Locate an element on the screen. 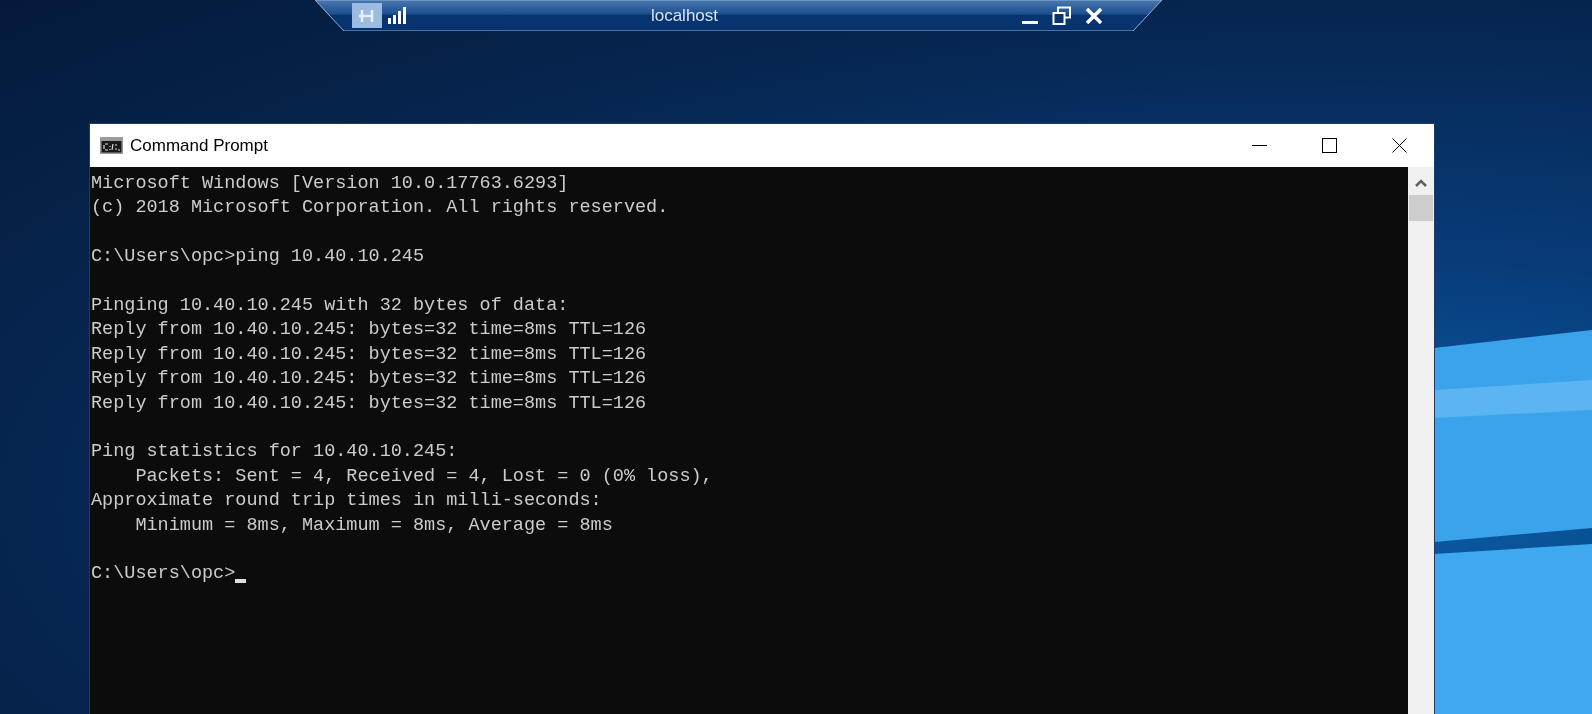 This screenshot has height=714, width=1592. pin-button is located at coordinates (367, 15).